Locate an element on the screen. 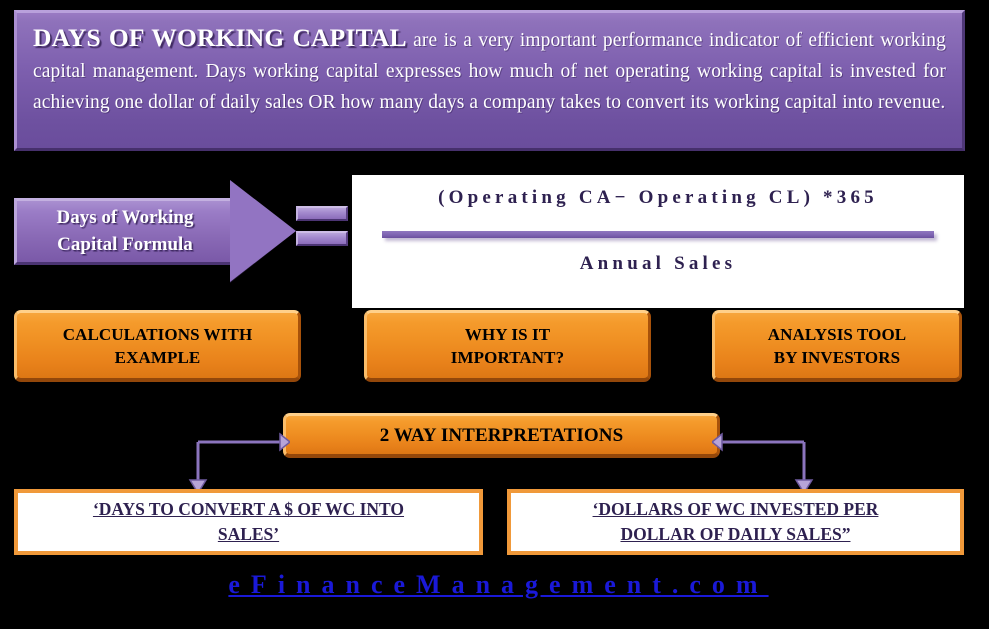  footer-brand: eFinanceManagement.com is located at coordinates (494, 585).